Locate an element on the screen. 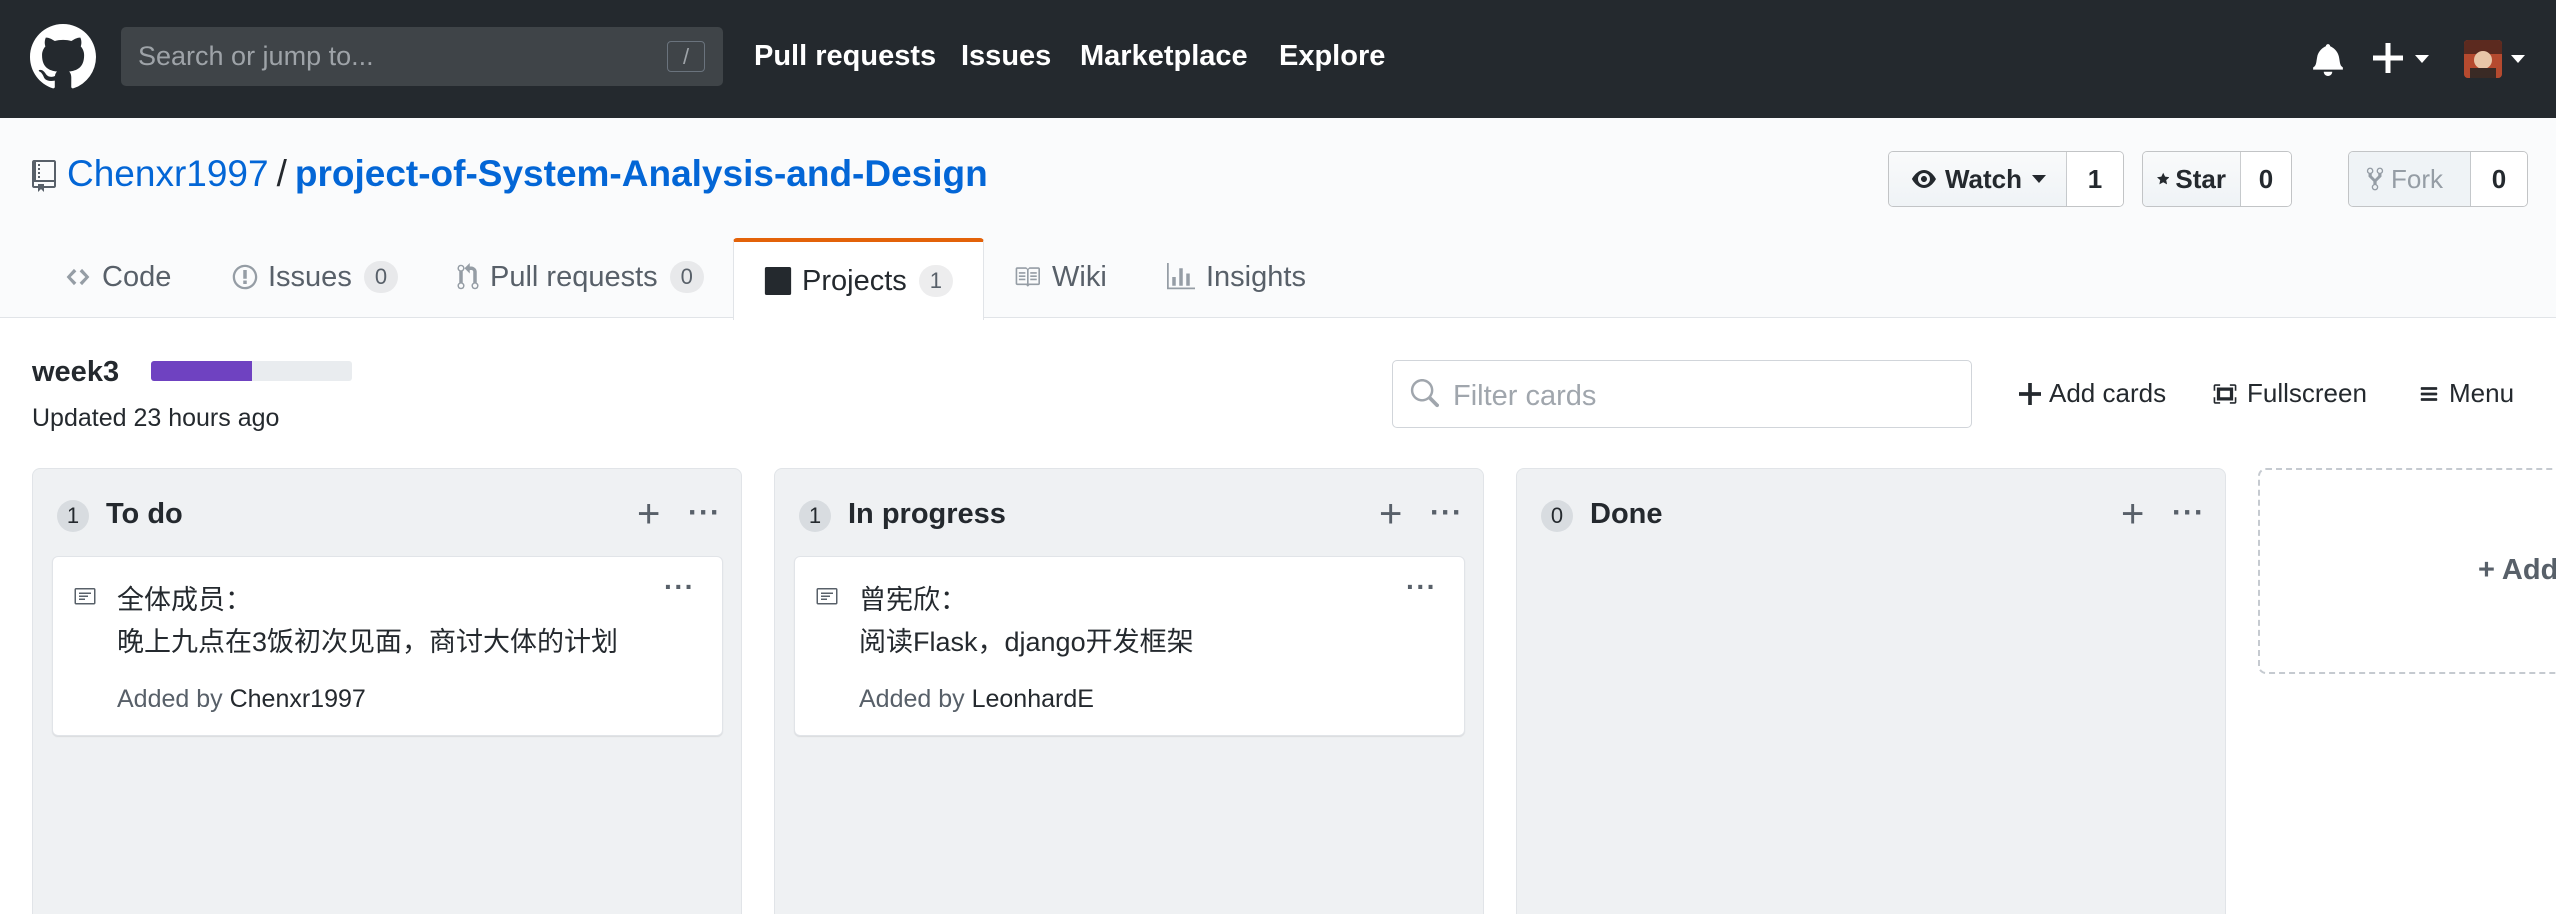 The image size is (2556, 914). column-title: Done is located at coordinates (1626, 514).